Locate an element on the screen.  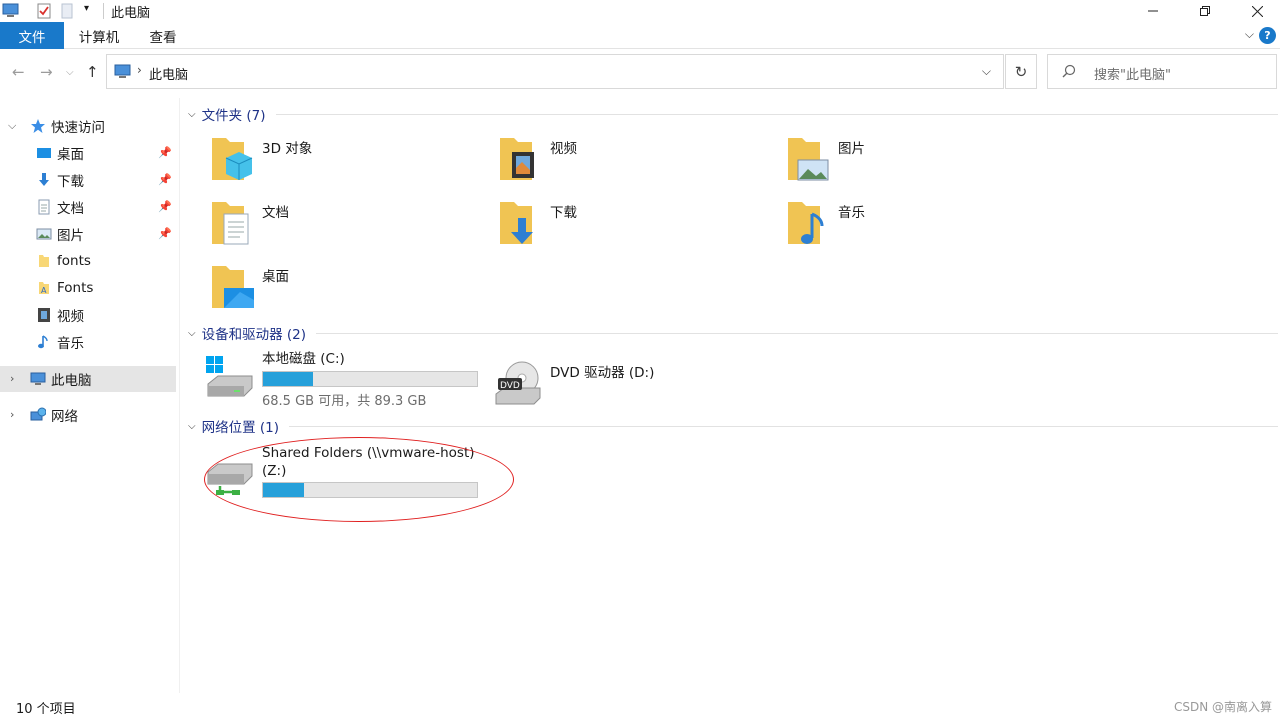
drive-local-disk-c: 本地磁盘 (C:) 68.5 GB 可用，共 89.3 GB is located at coordinates (349, 380).